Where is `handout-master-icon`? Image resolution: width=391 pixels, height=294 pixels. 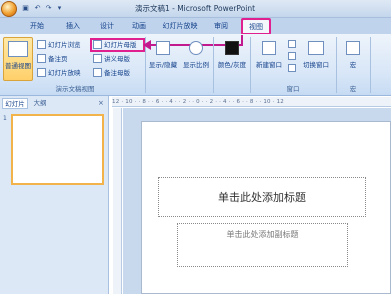 handout-master-icon is located at coordinates (97, 58).